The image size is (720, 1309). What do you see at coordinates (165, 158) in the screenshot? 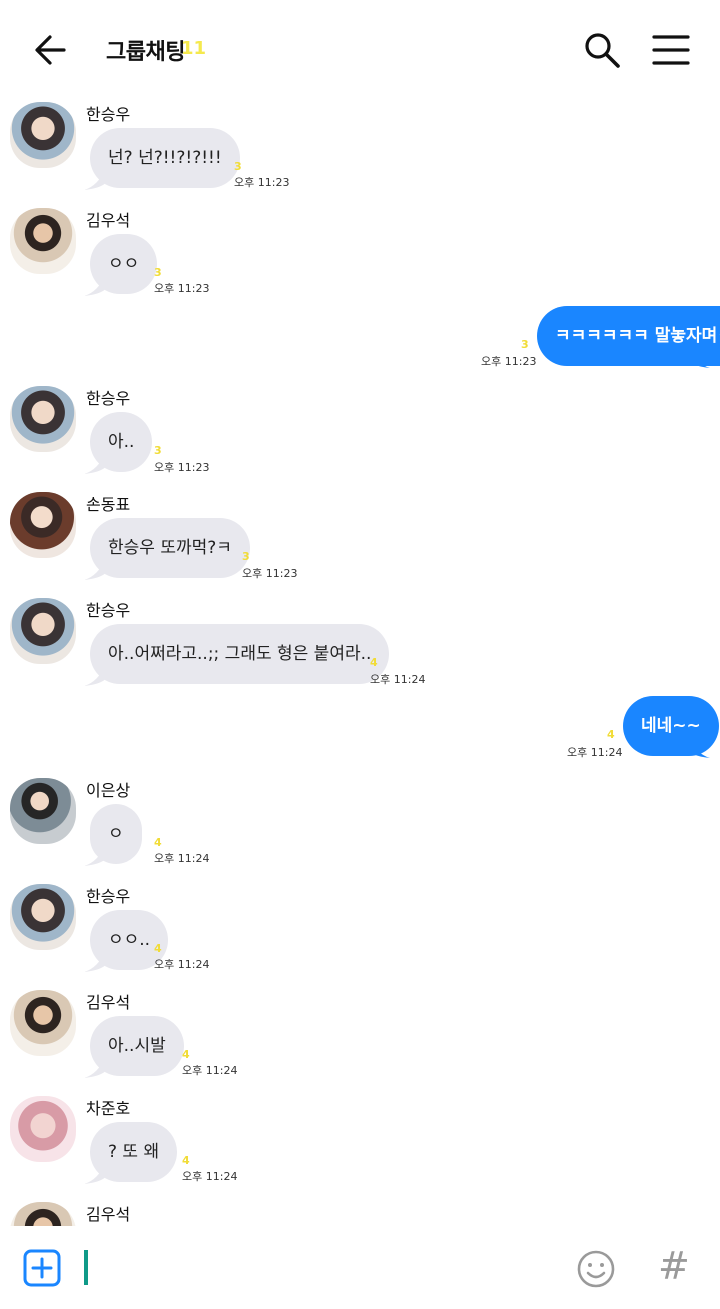
I see `message-bubble: 넌? 넌?!!?!?!!!` at bounding box center [165, 158].